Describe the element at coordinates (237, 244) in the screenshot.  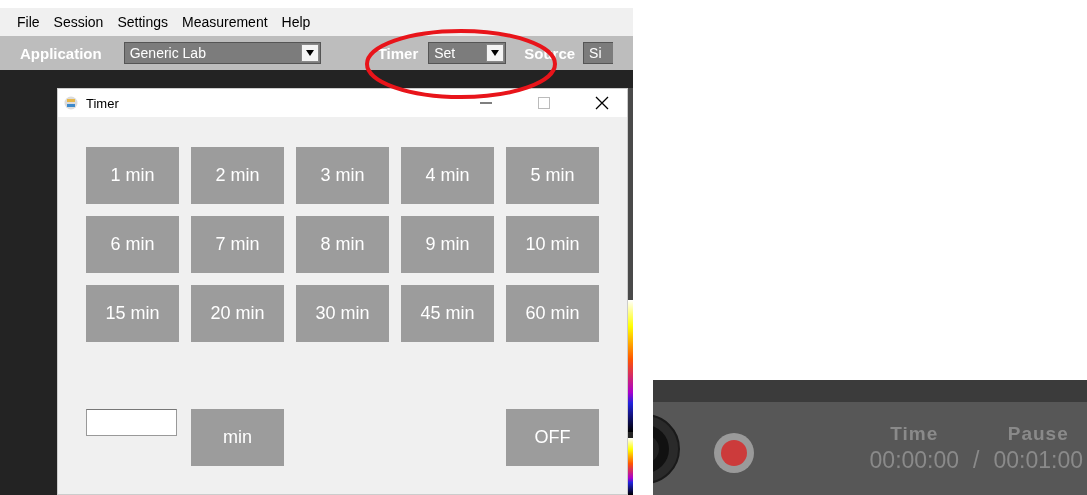
I see `preset-time-button: 7 min` at that location.